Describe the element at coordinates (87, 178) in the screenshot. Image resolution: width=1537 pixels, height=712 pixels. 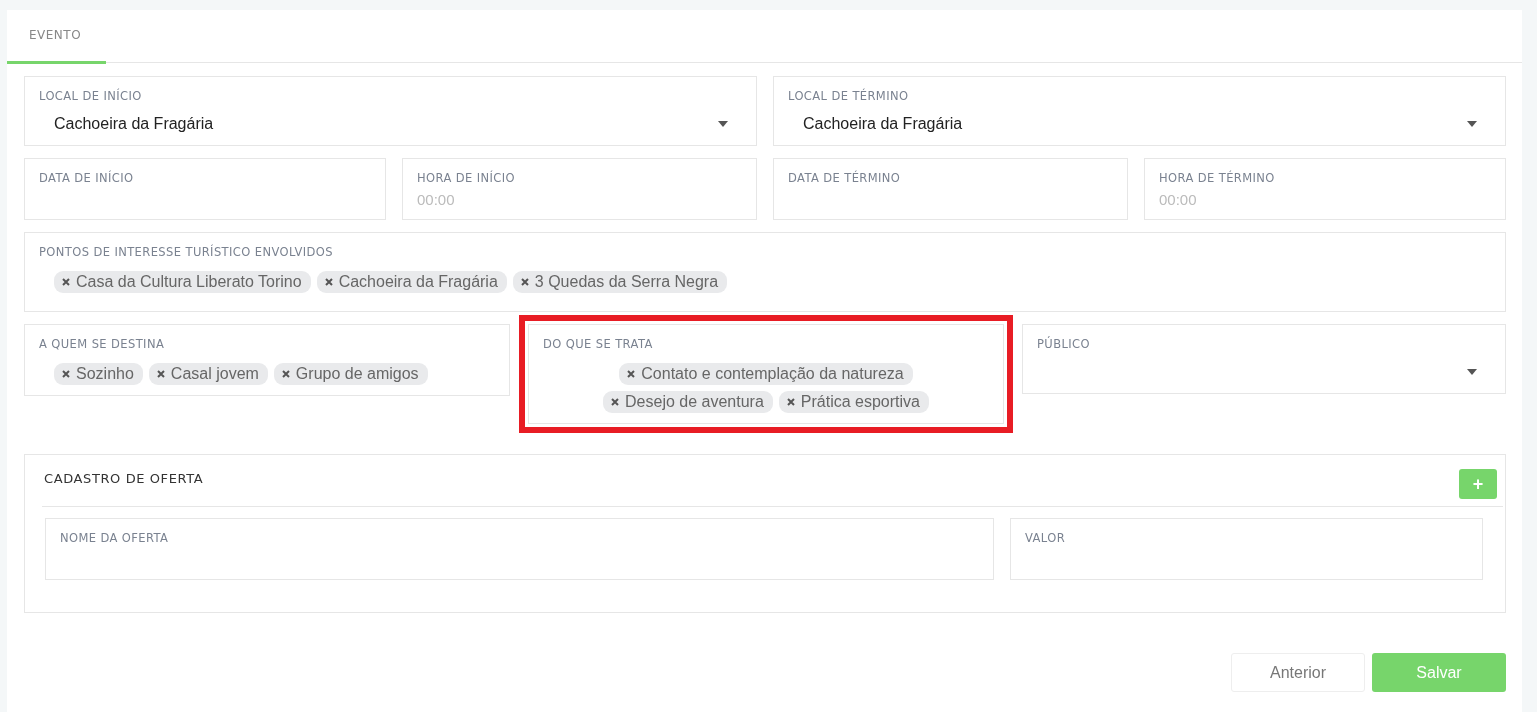
I see `field-label: DATA DE INÍCIO` at that location.